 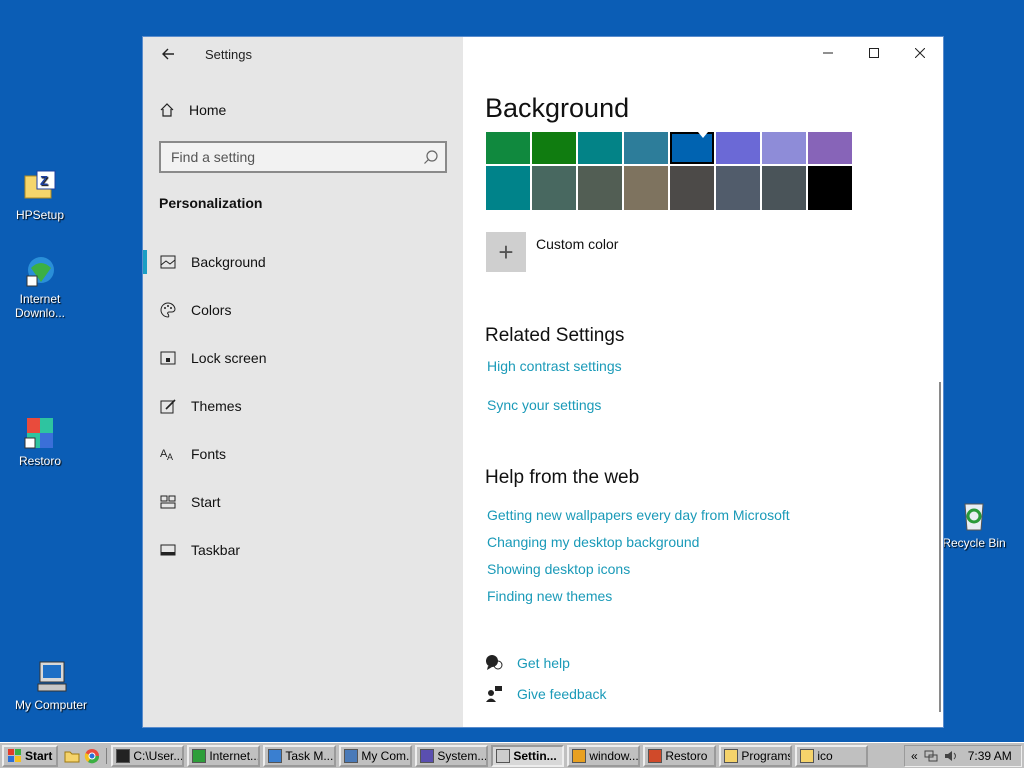 I want to click on minimize-button, so click(x=828, y=53).